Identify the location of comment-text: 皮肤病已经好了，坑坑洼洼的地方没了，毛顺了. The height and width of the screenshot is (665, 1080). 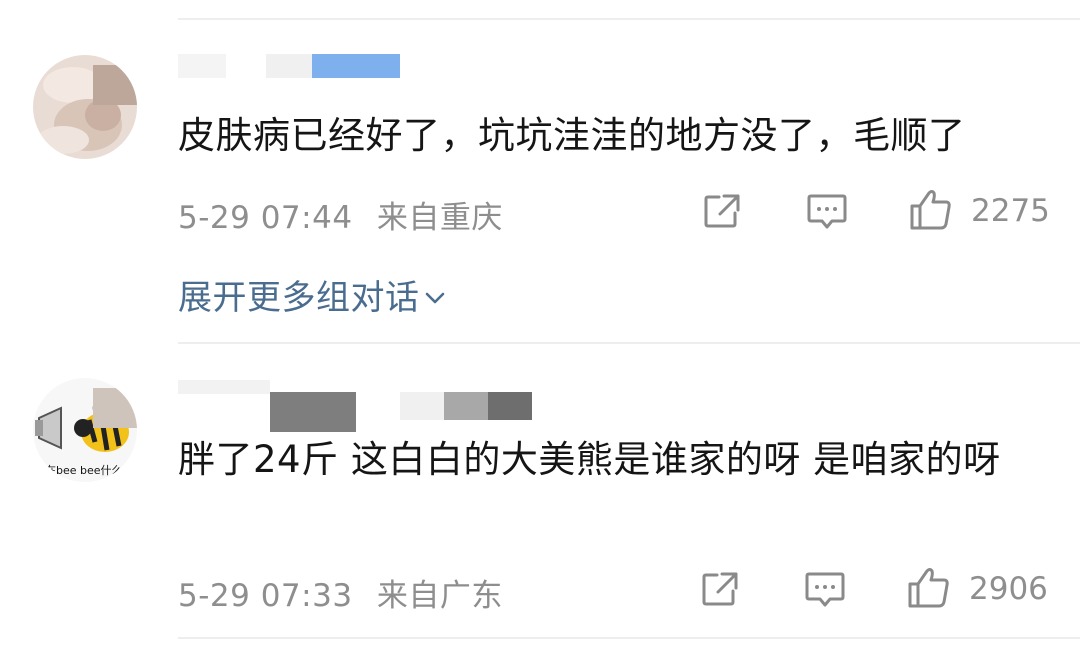
(572, 135).